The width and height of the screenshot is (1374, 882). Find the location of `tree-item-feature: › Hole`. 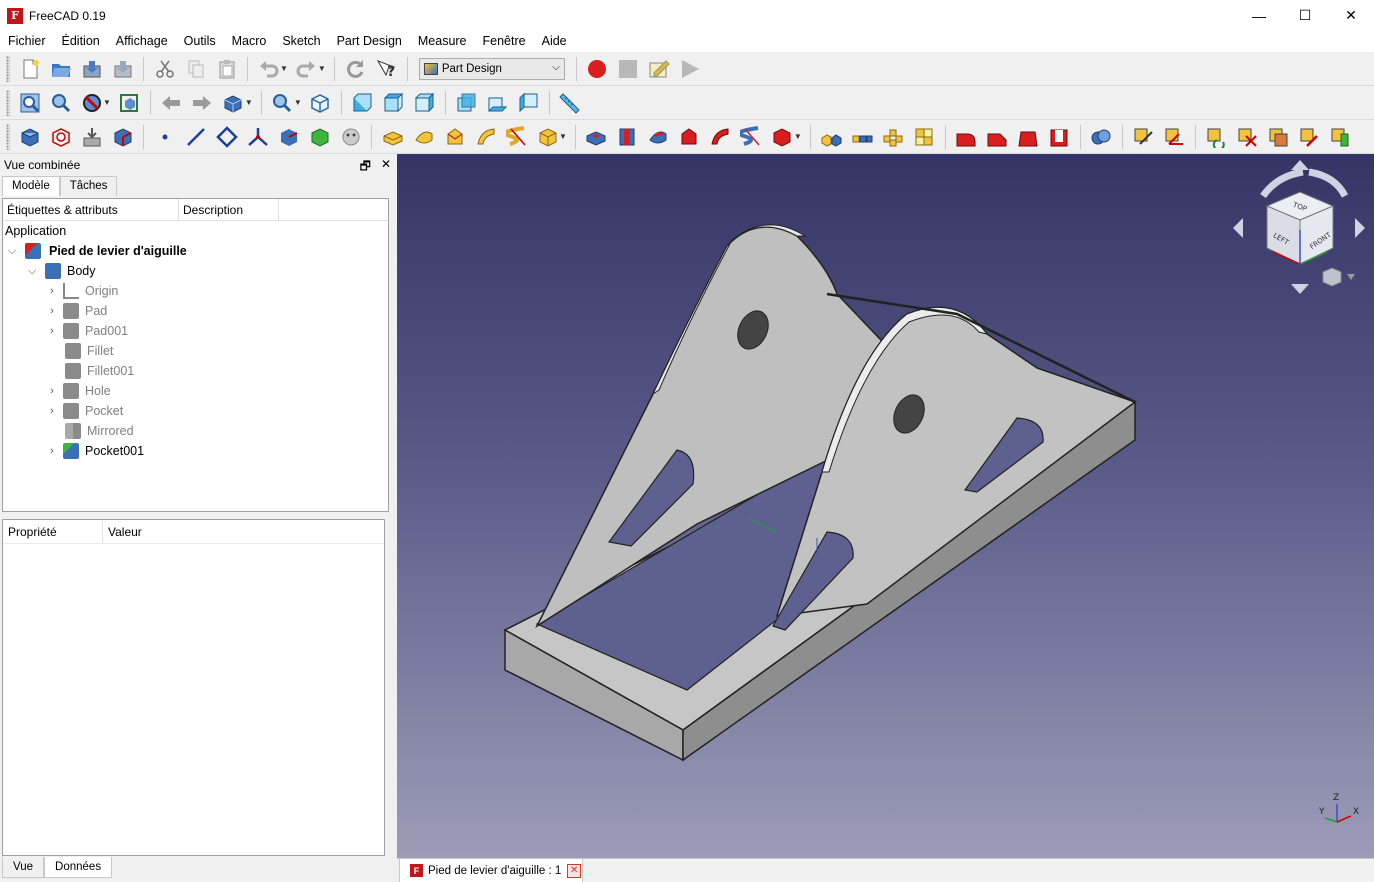

tree-item-feature: › Hole is located at coordinates (195, 391).